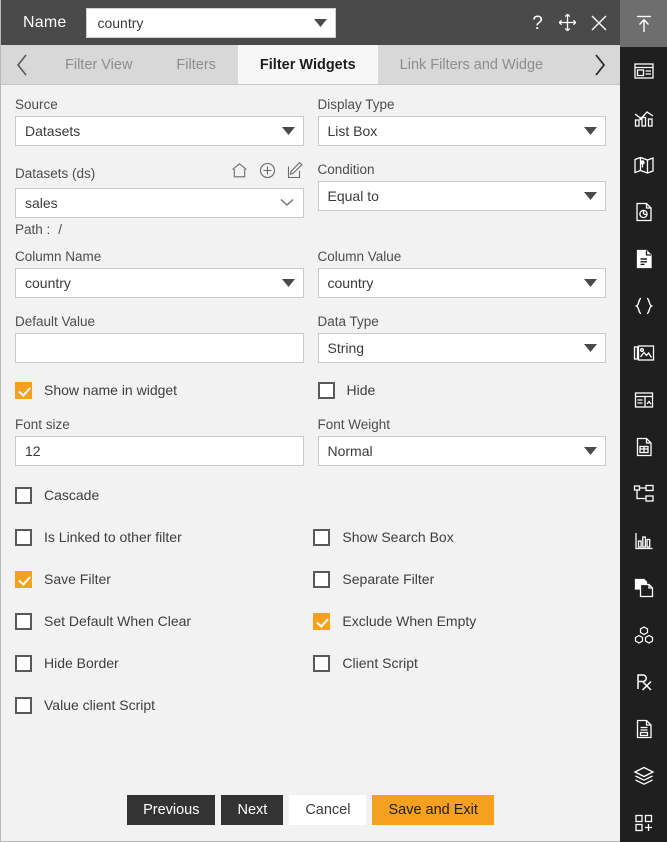 The width and height of the screenshot is (667, 842). What do you see at coordinates (356, 104) in the screenshot?
I see `display-type-label: Display Type` at bounding box center [356, 104].